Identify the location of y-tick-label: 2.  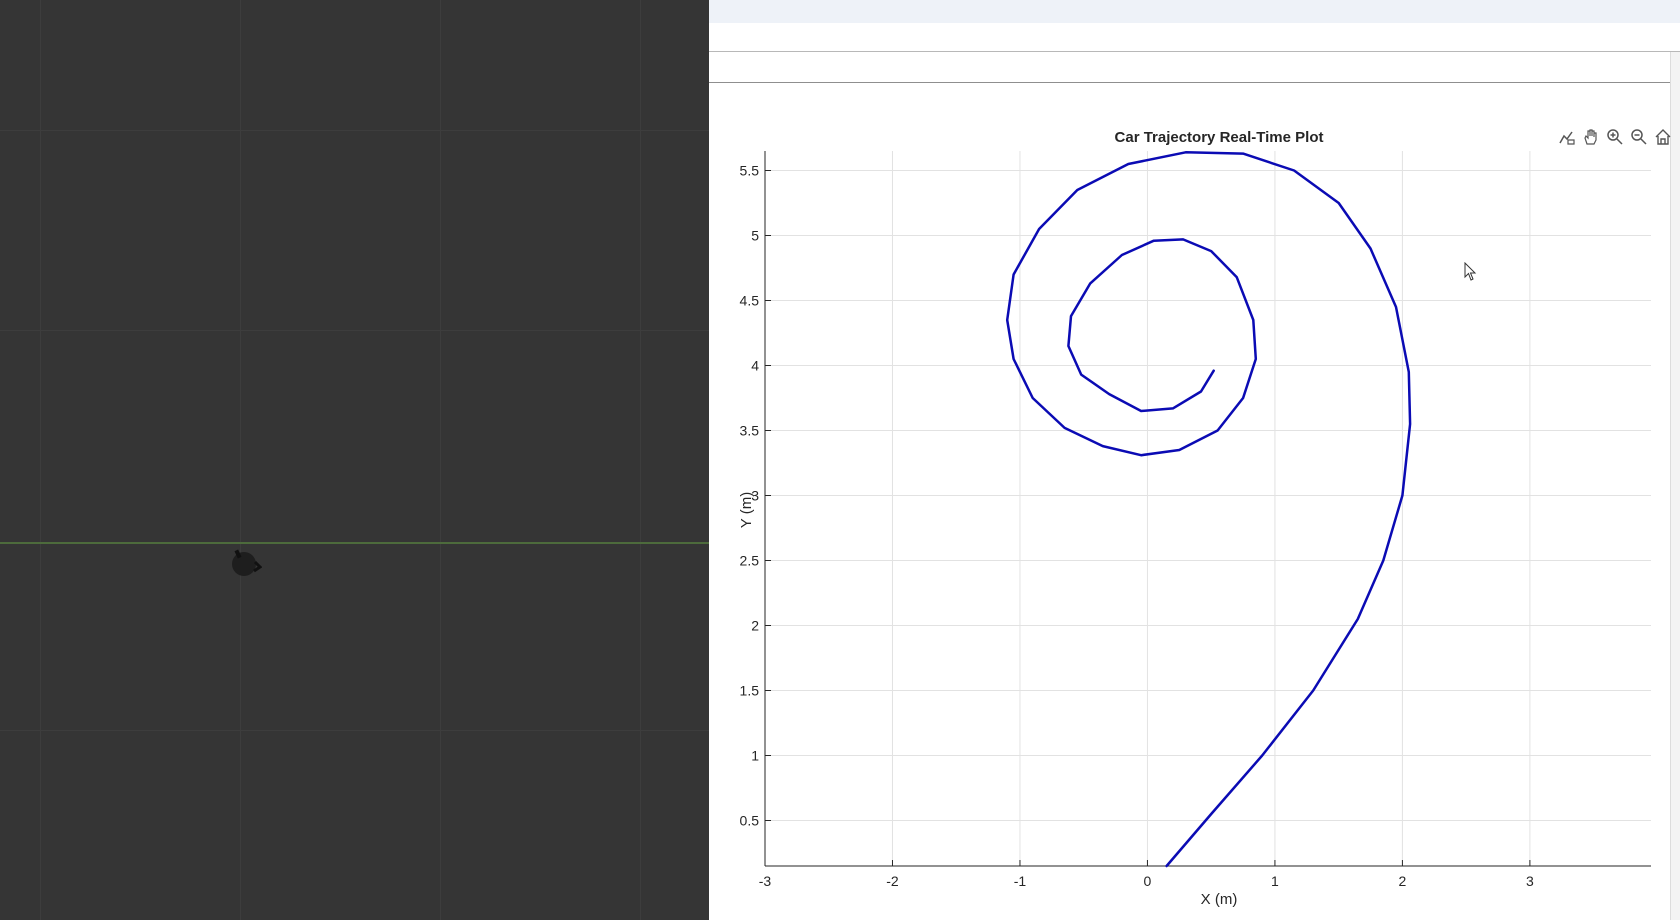
(755, 626).